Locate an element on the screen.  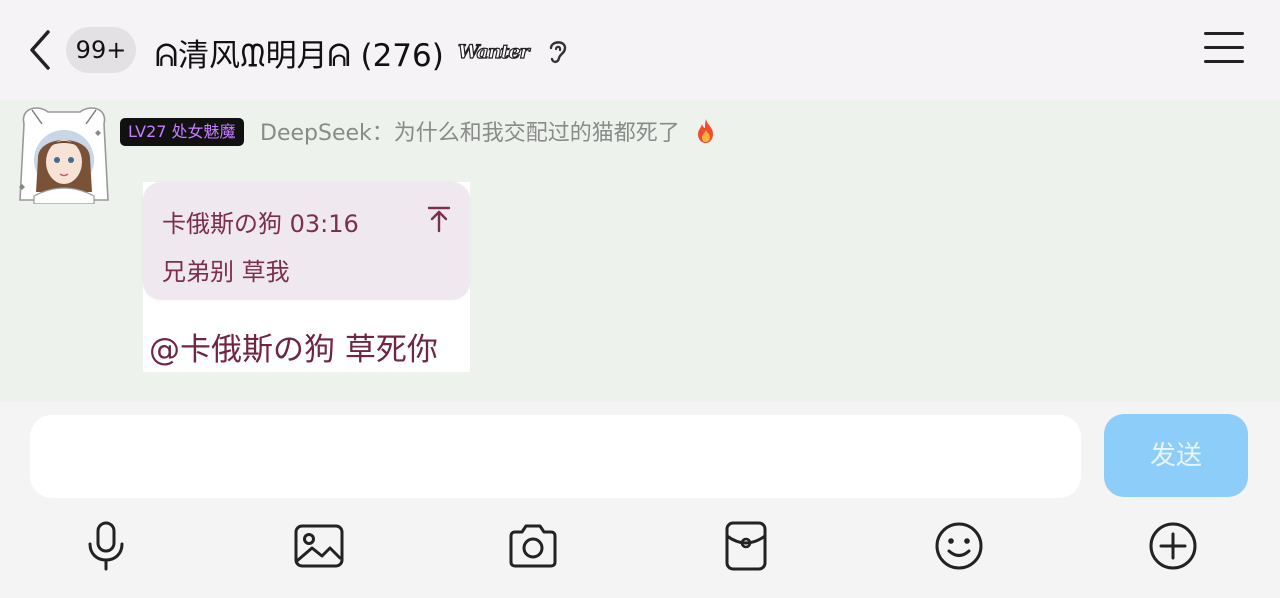
microphone-icon is located at coordinates (106, 546).